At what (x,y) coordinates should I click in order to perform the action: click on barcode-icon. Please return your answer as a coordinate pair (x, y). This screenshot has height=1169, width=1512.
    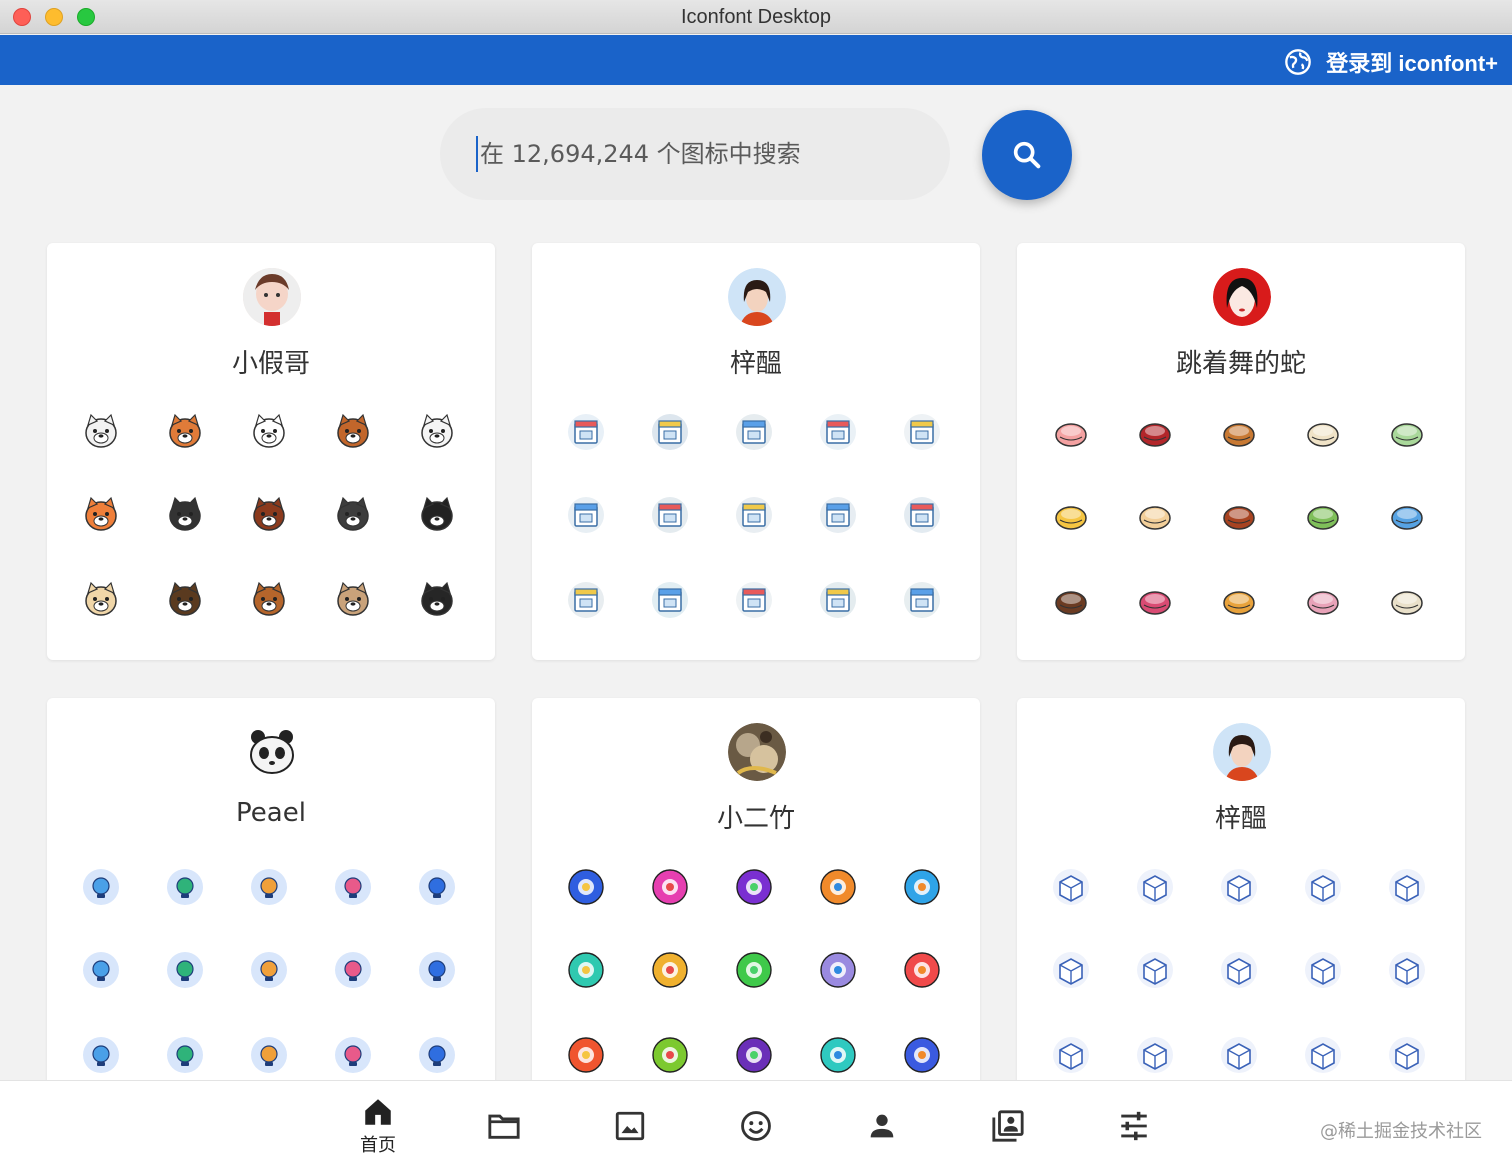
    Looking at the image, I should click on (838, 970).